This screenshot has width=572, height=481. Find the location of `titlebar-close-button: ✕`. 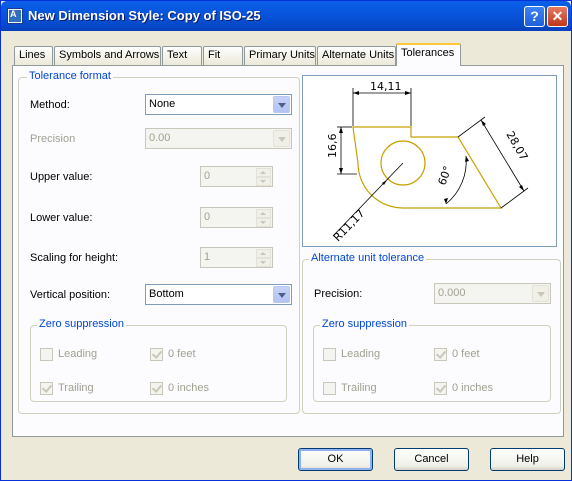

titlebar-close-button: ✕ is located at coordinates (557, 16).